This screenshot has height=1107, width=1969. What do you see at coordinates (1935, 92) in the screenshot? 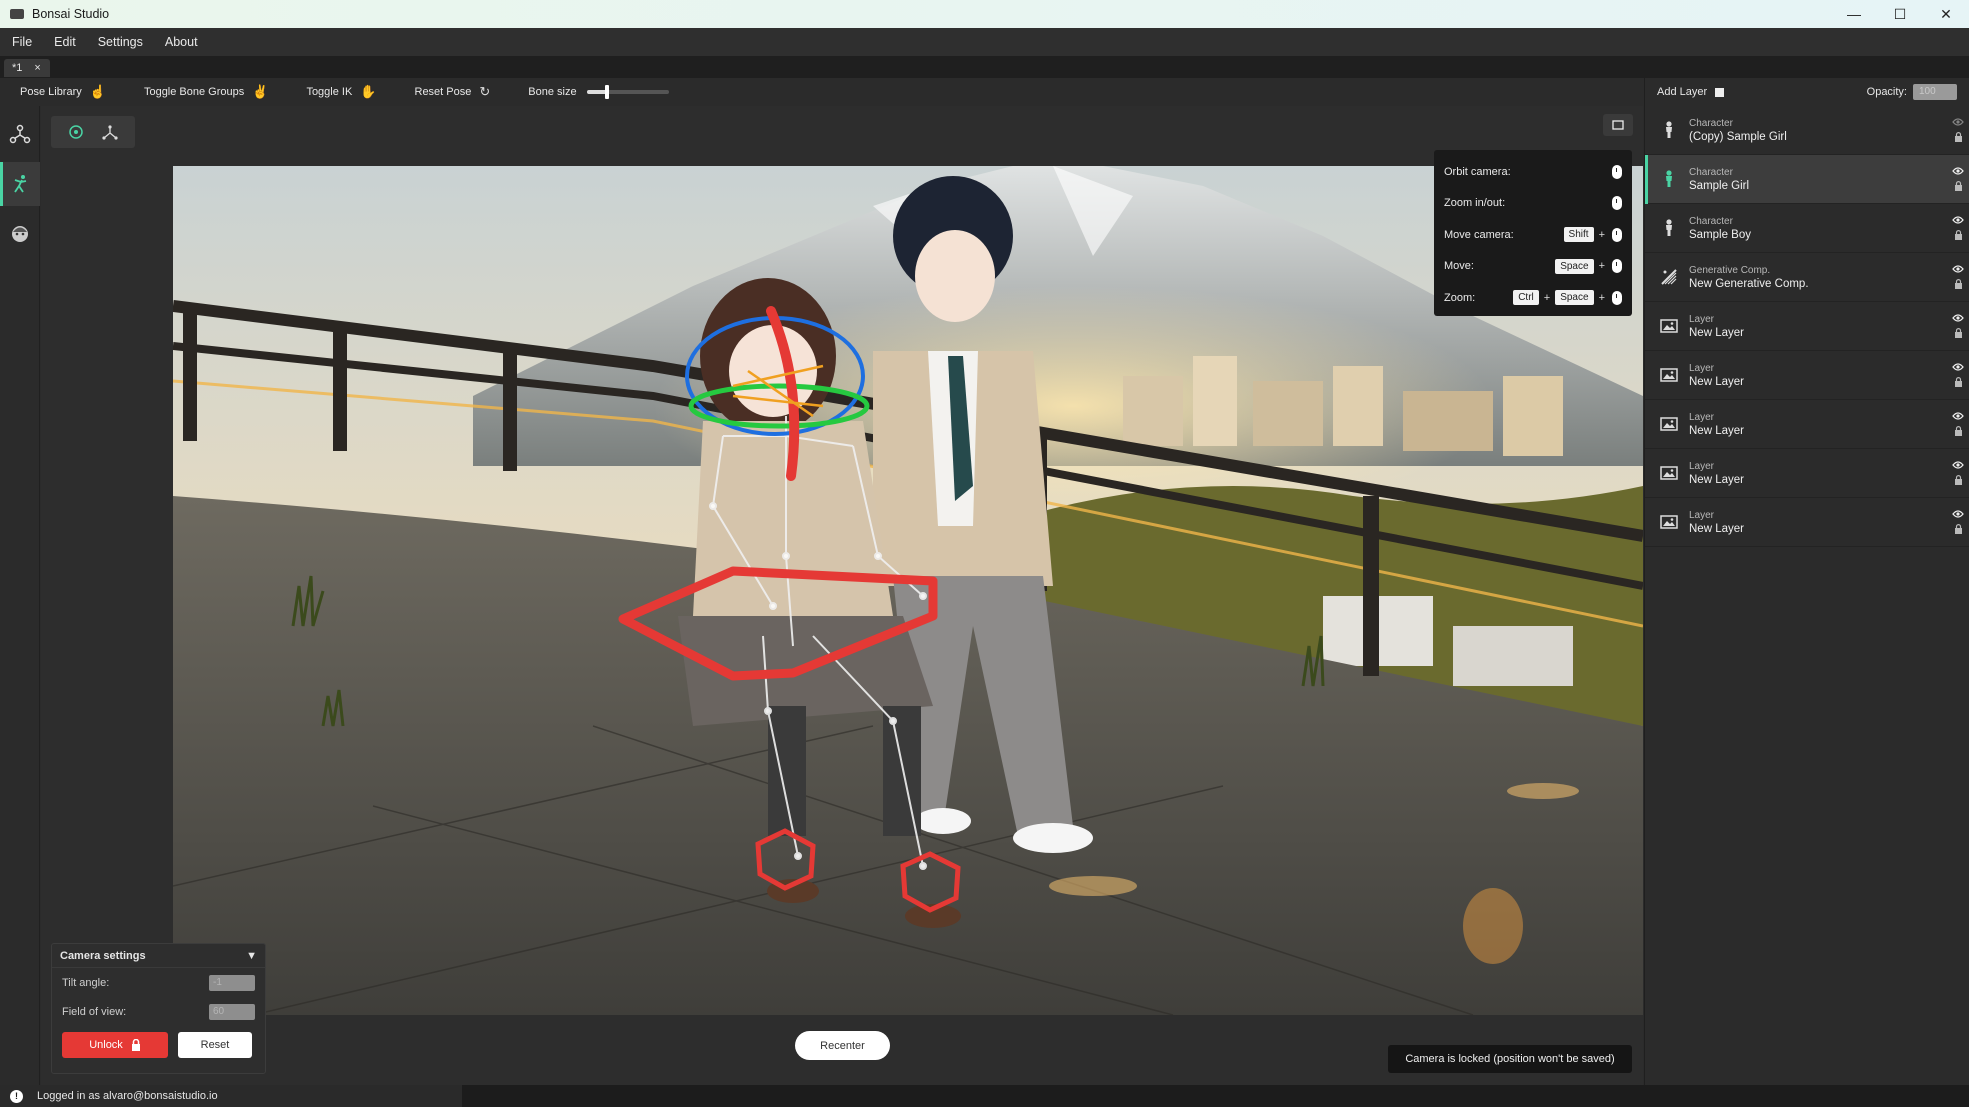
I see `opacity-input: 100` at bounding box center [1935, 92].